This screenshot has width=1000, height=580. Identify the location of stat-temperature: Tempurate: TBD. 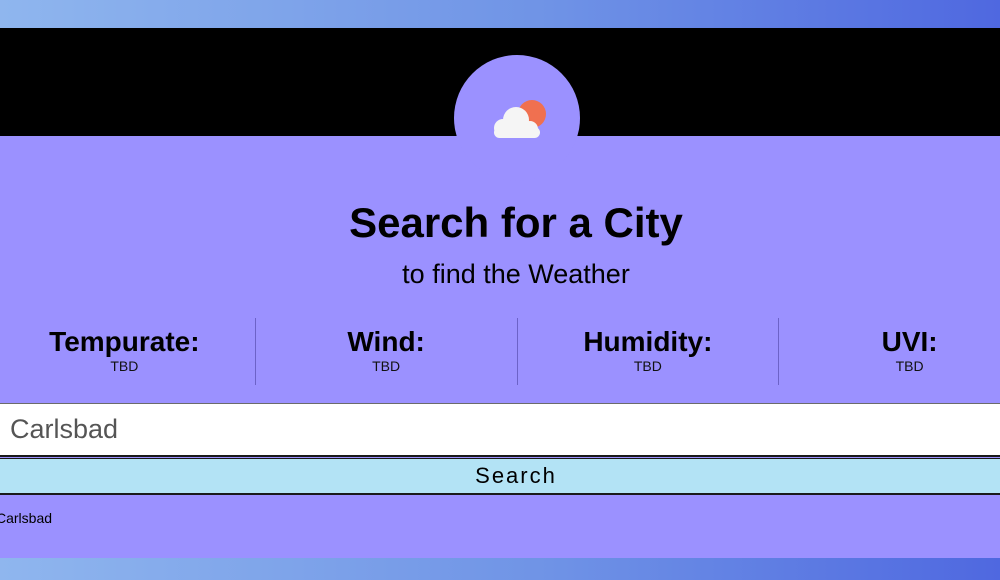
(128, 351).